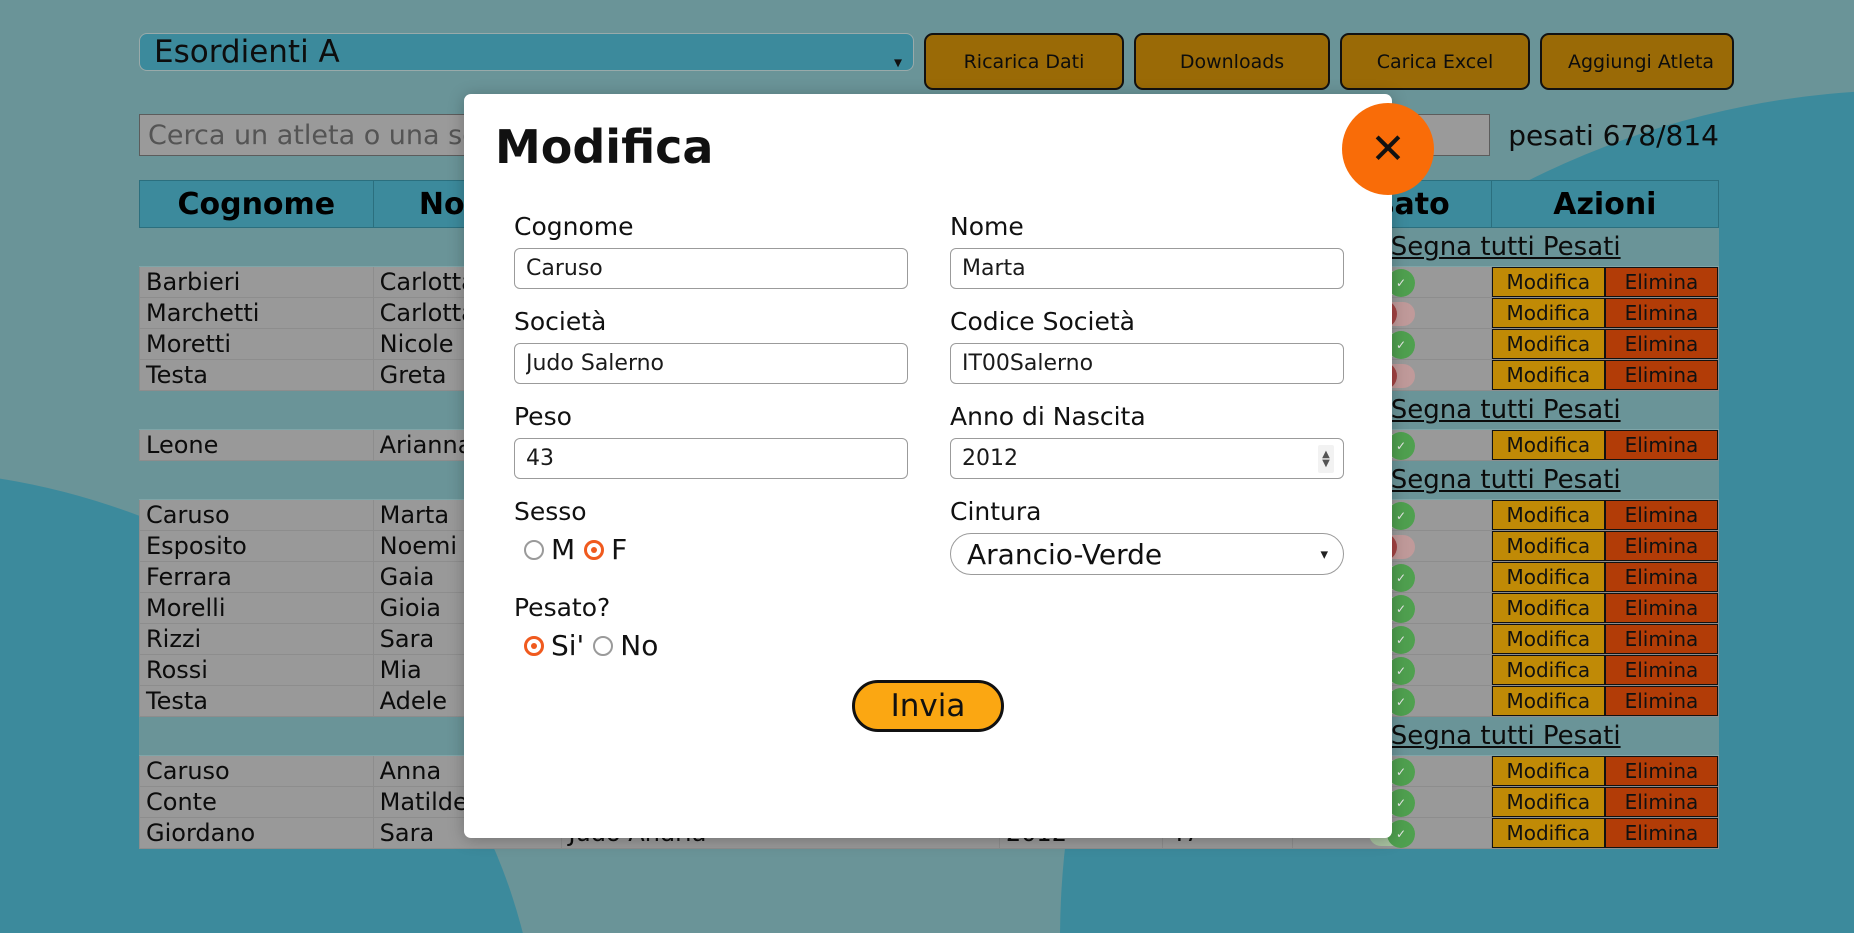 The width and height of the screenshot is (1854, 933). I want to click on category-select-wrapper: Esordienti A ▾, so click(526, 61).